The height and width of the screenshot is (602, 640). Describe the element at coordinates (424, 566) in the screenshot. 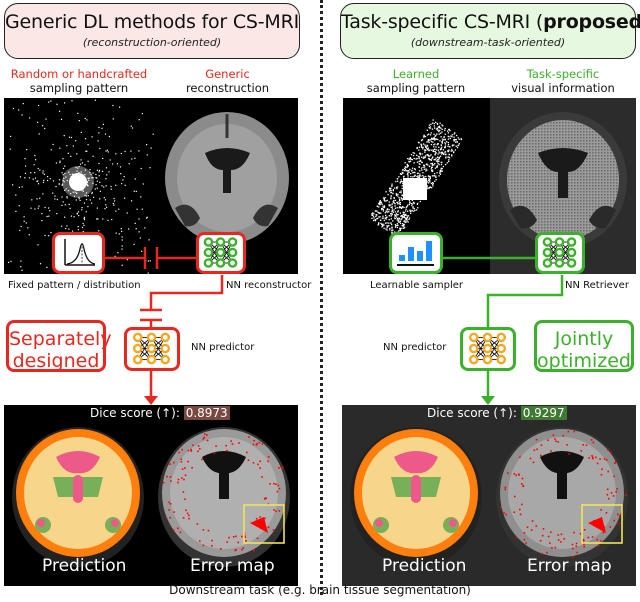

I see `right-prediction-label: Prediction` at that location.